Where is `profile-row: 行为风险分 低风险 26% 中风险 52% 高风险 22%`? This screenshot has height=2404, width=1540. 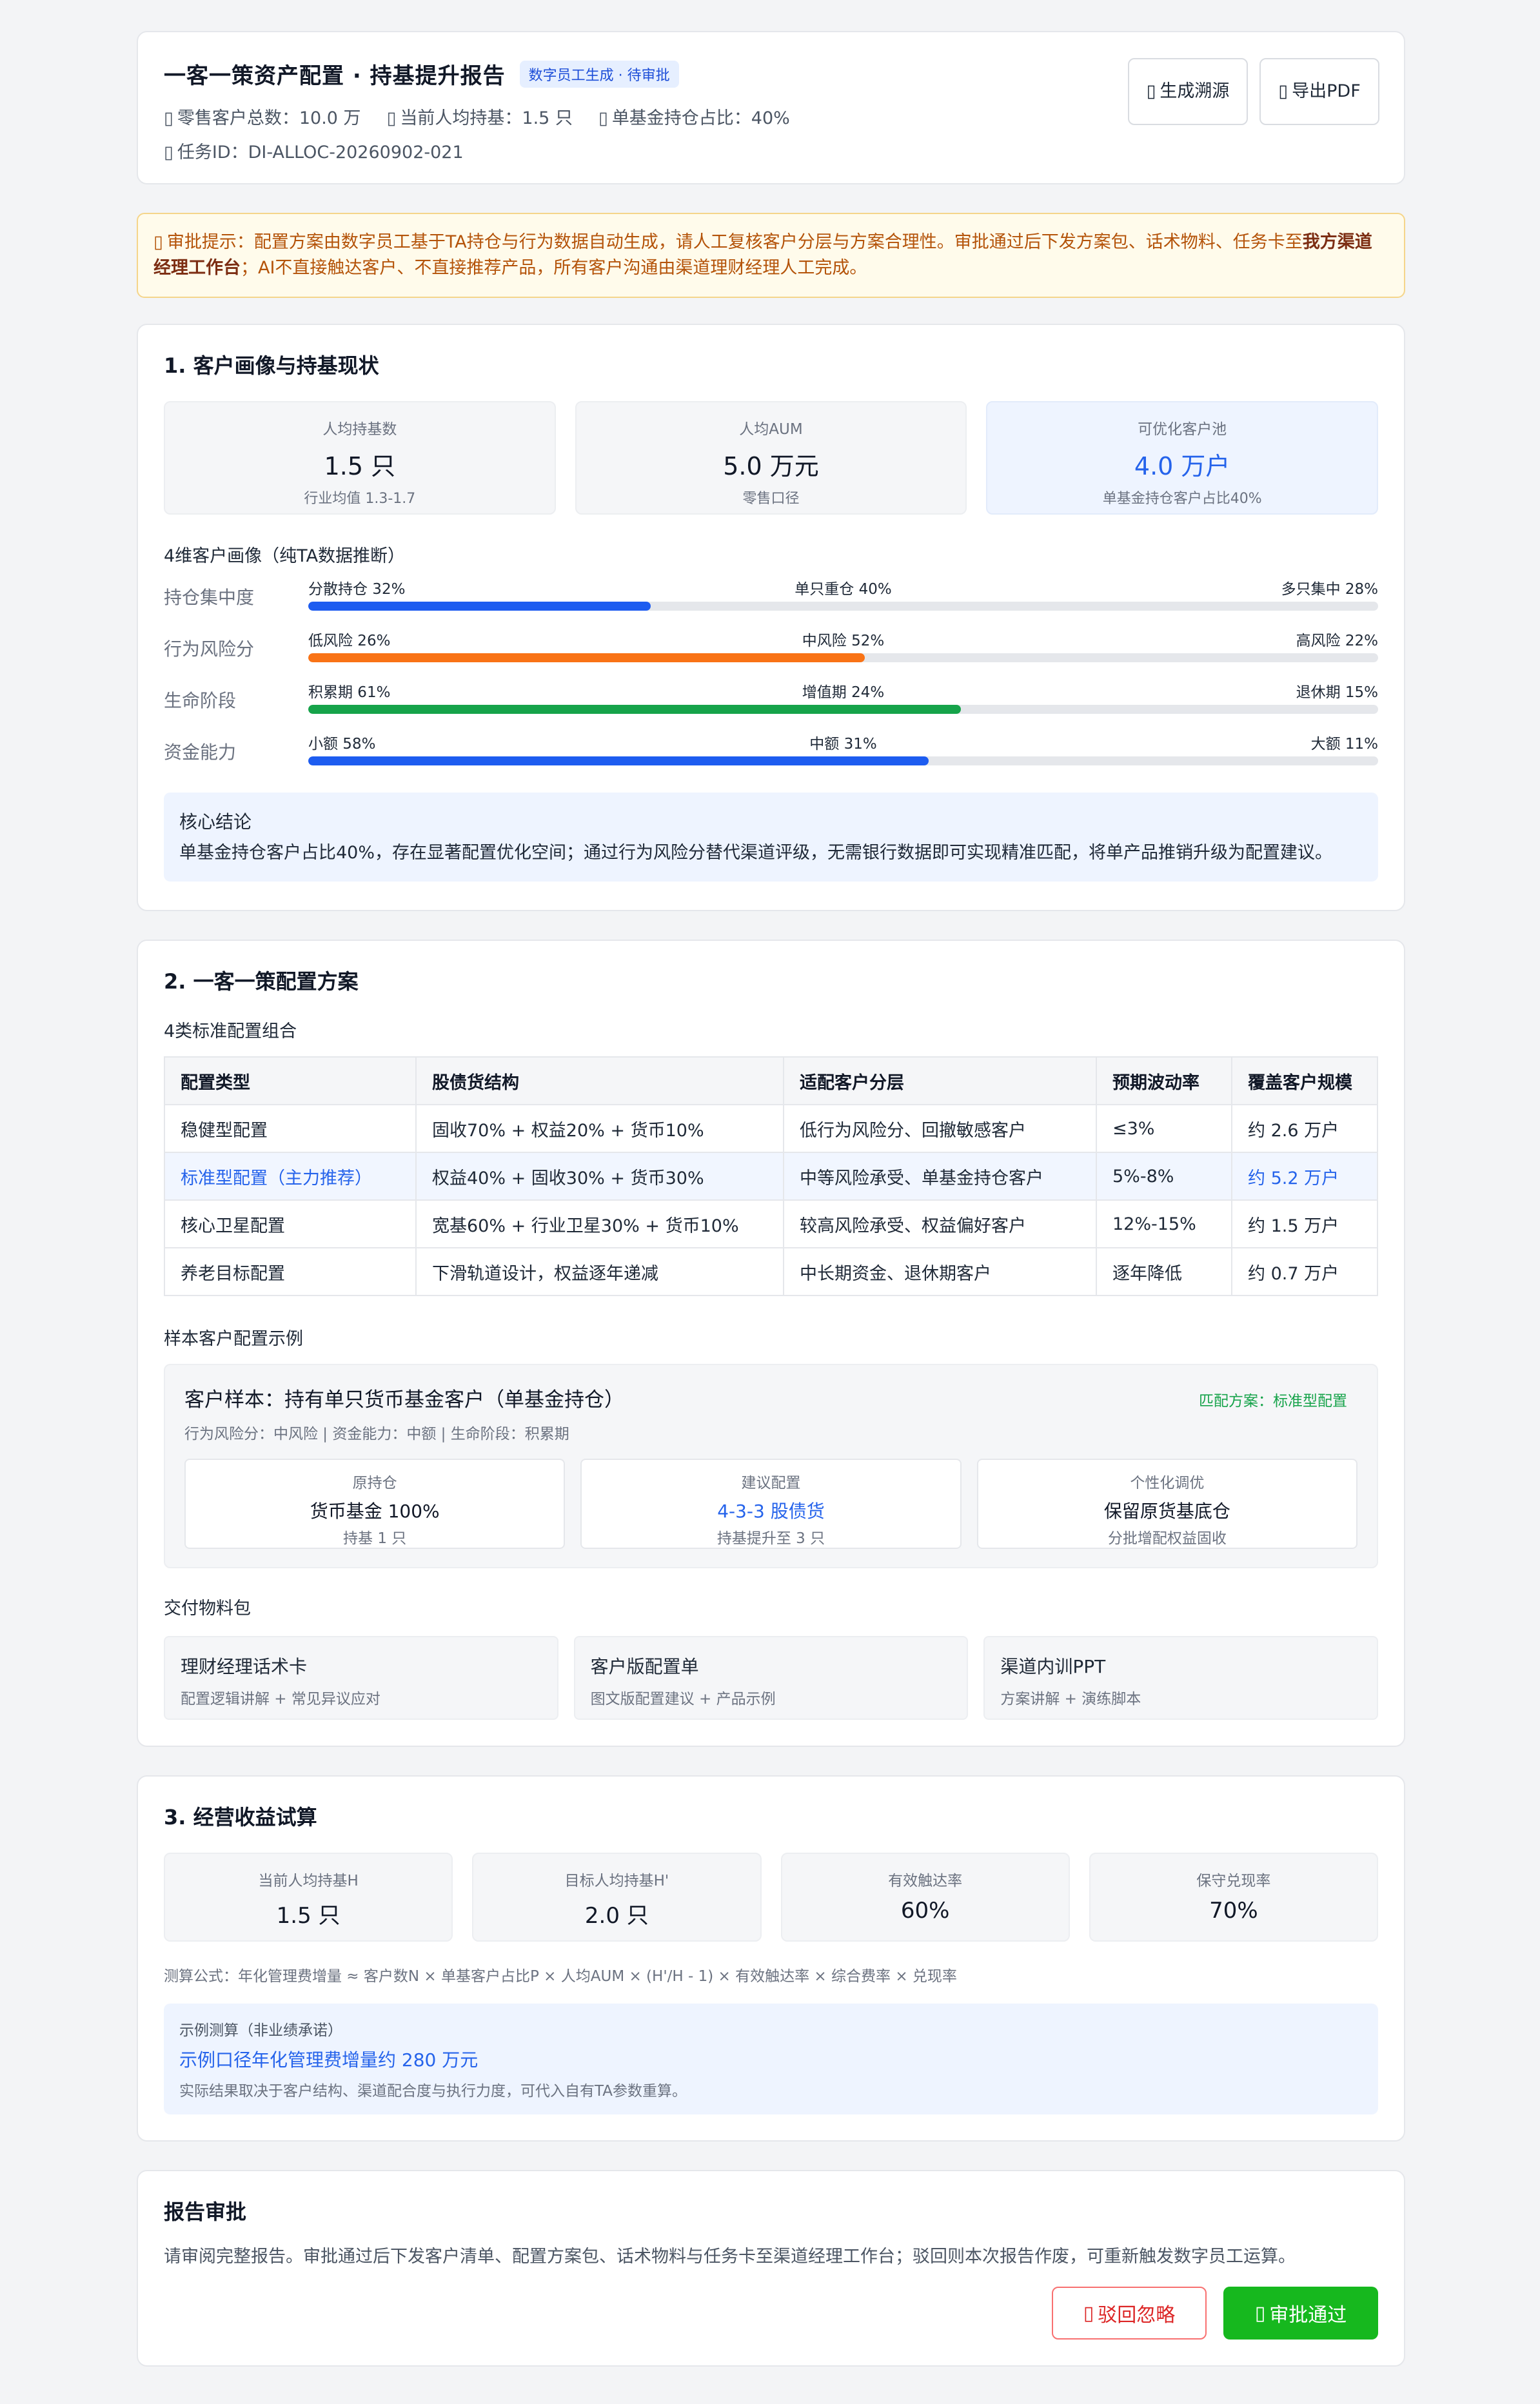
profile-row: 行为风险分 低风险 26% 中风险 52% 高风险 22% is located at coordinates (771, 653).